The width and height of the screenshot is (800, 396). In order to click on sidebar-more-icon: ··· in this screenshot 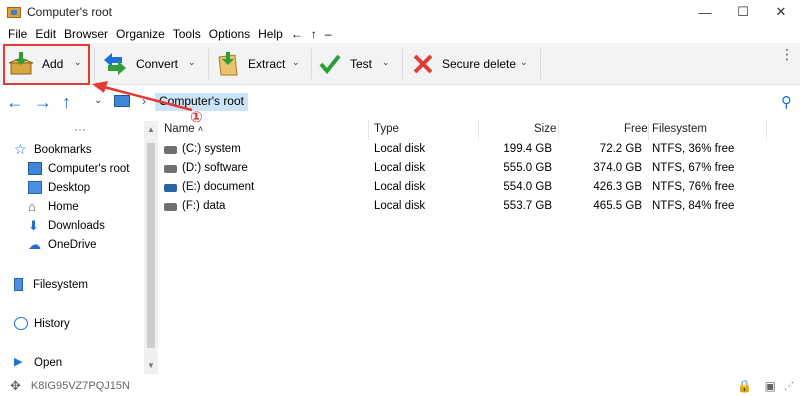, I will do `click(80, 129)`.